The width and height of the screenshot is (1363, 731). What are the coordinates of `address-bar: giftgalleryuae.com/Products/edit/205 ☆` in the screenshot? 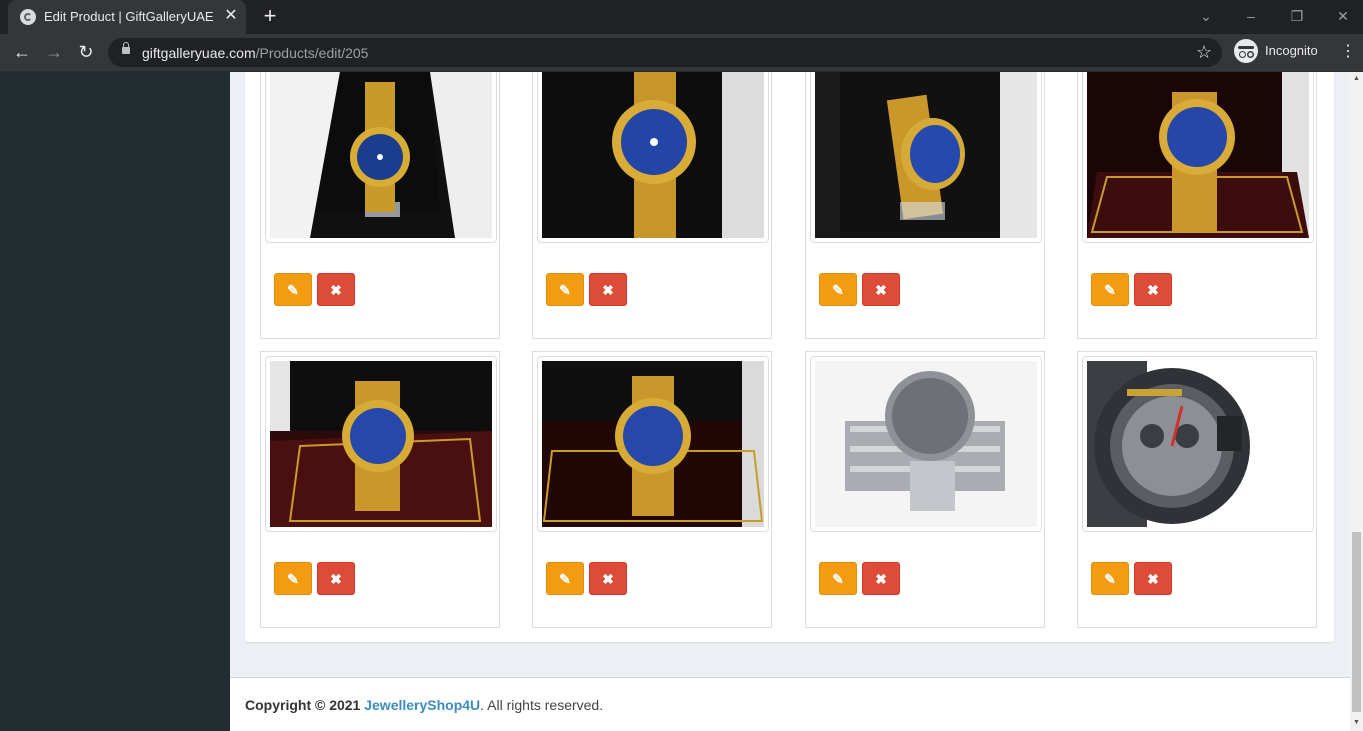 It's located at (665, 52).